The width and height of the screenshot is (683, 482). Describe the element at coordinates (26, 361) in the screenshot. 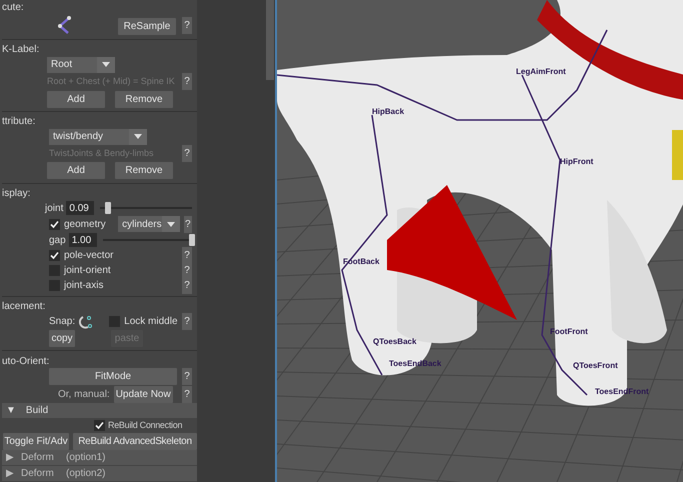

I see `section-label: uto-Orient:` at that location.